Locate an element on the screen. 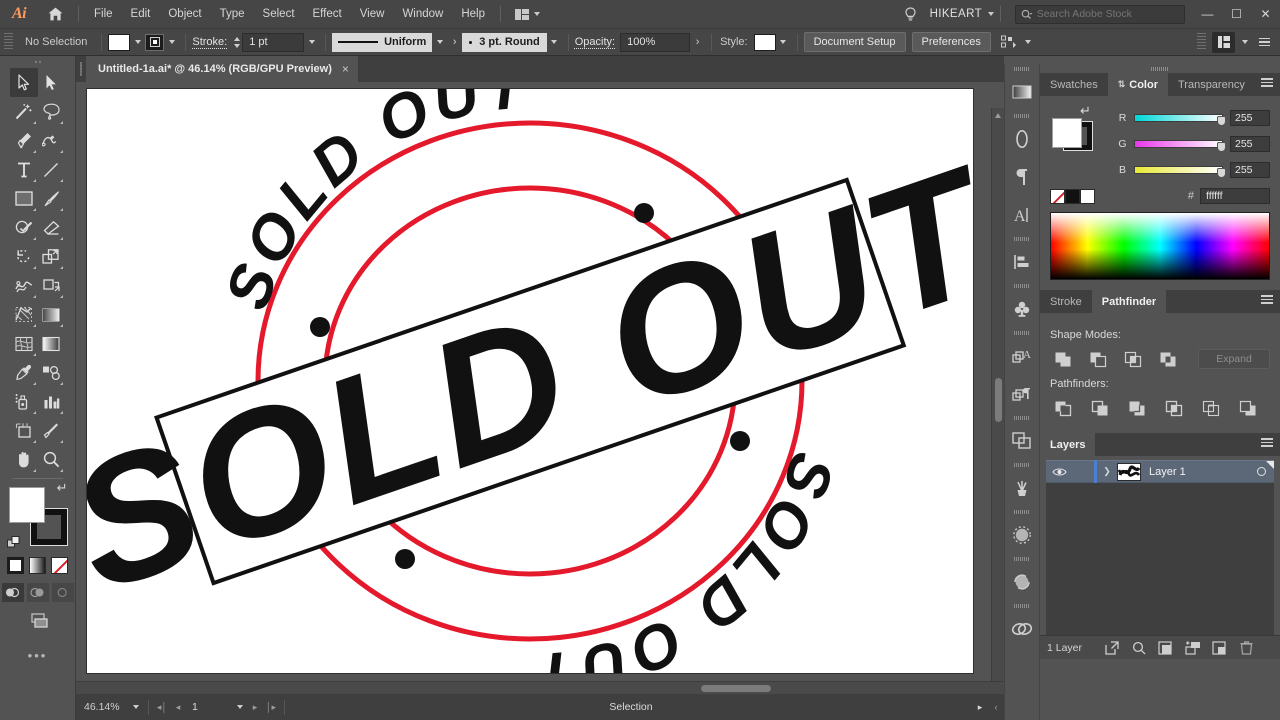  fill-swatch-large is located at coordinates (26, 505).